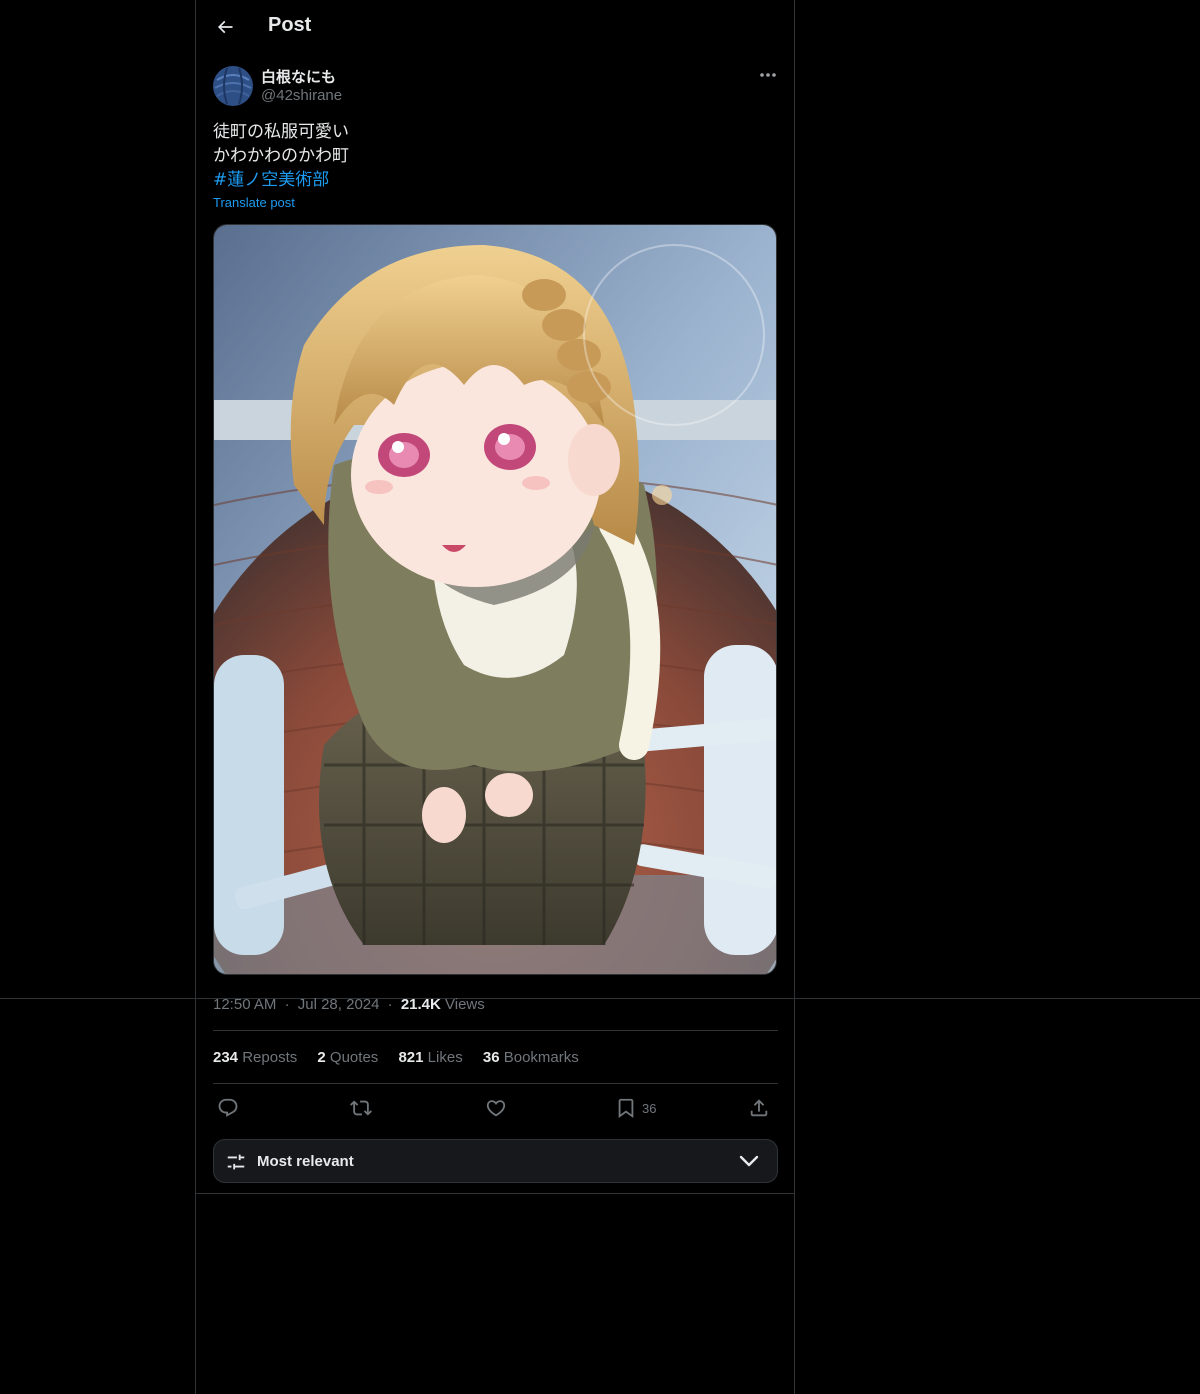  I want to click on tweet-text: 徒町の私服可愛い かわかわのかわ町 #蓮ノ空美術部, so click(281, 156).